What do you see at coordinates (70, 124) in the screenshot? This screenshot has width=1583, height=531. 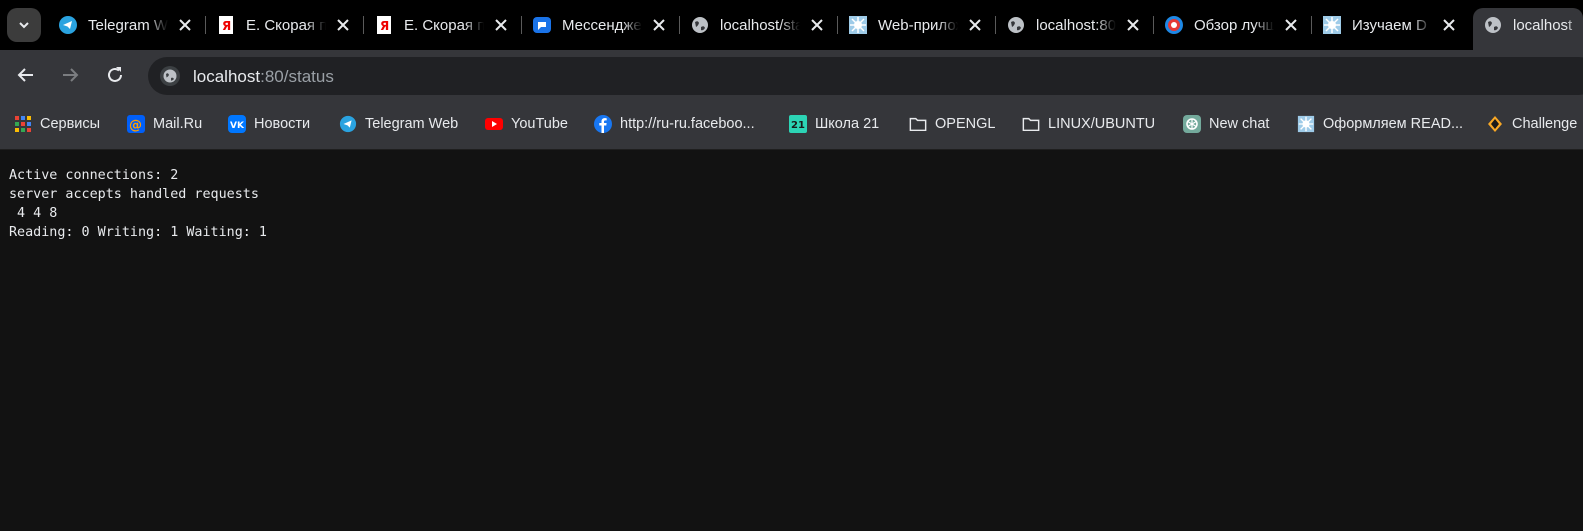 I see `bookmark-label: Сервисы` at bounding box center [70, 124].